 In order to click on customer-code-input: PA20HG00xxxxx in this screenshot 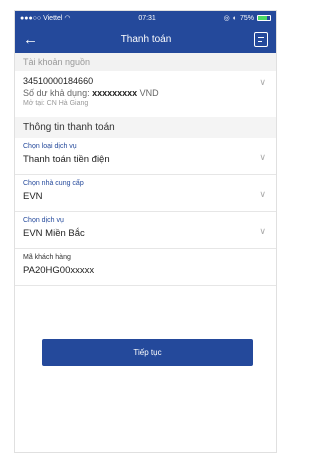, I will do `click(145, 270)`.